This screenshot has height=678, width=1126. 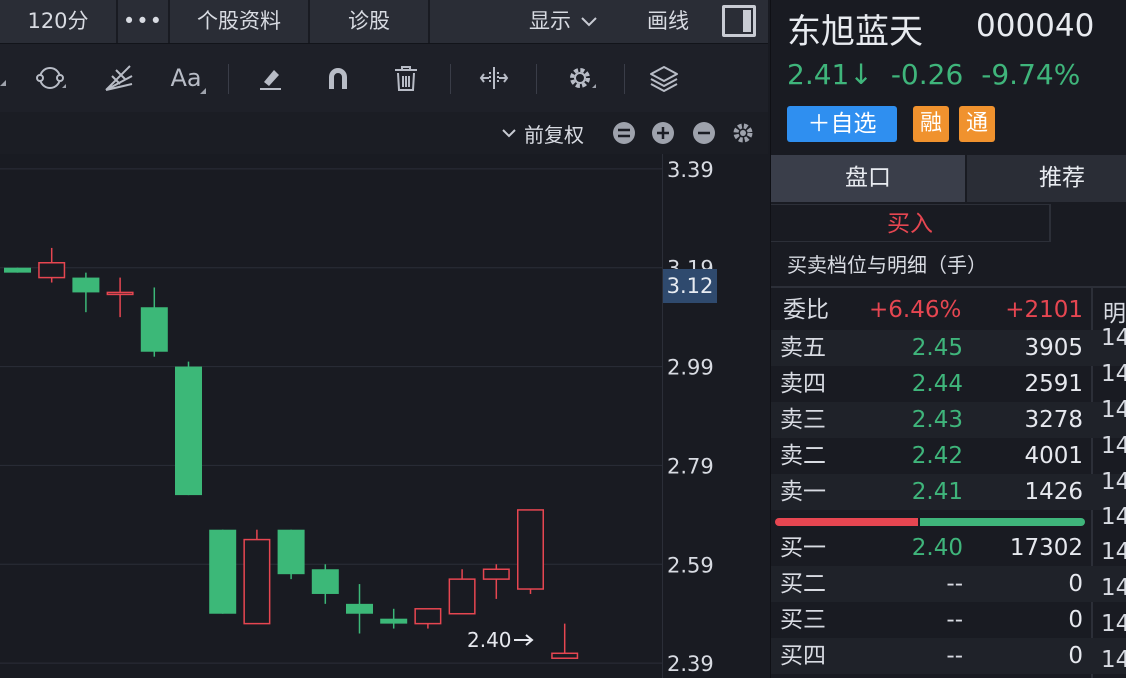 I want to click on add-watchlist-button: ＋自选, so click(x=842, y=124).